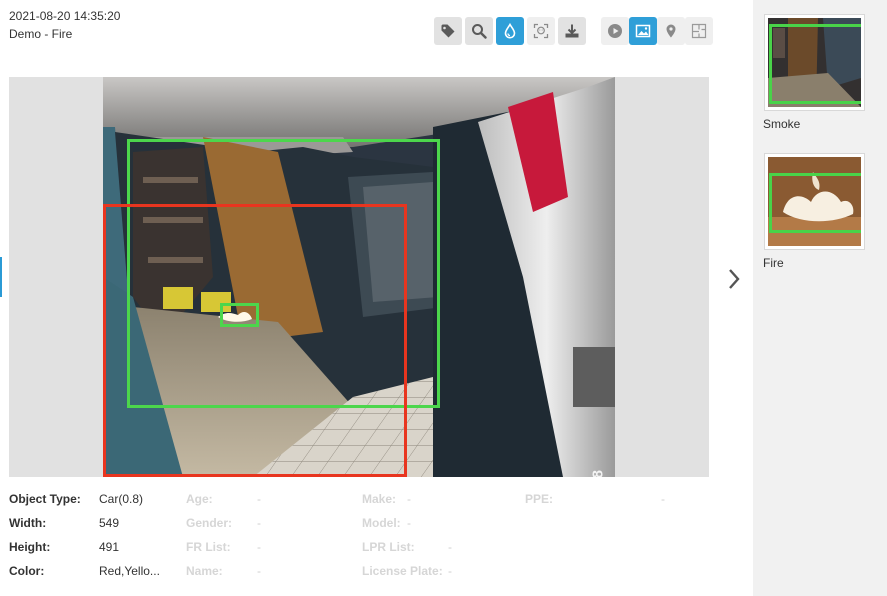 The width and height of the screenshot is (887, 596). I want to click on thumbnail-box-smoke, so click(815, 64).